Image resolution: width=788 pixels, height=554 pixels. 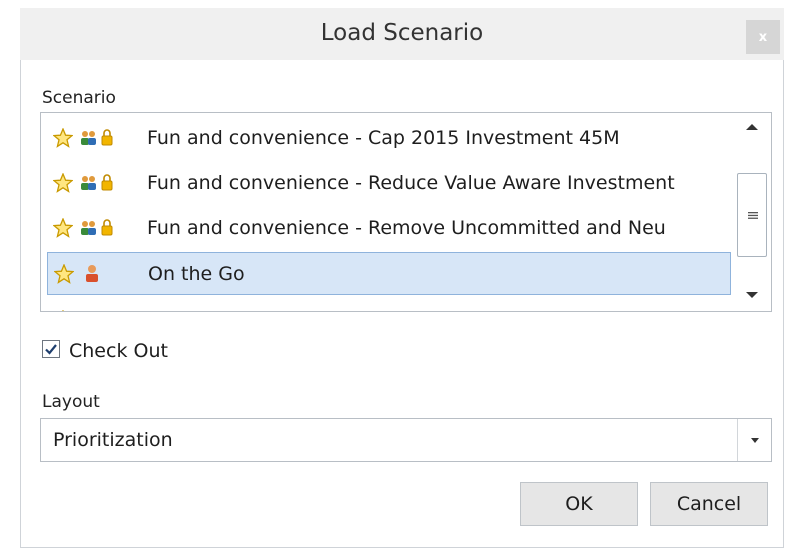 I want to click on layout-label: Layout, so click(x=71, y=402).